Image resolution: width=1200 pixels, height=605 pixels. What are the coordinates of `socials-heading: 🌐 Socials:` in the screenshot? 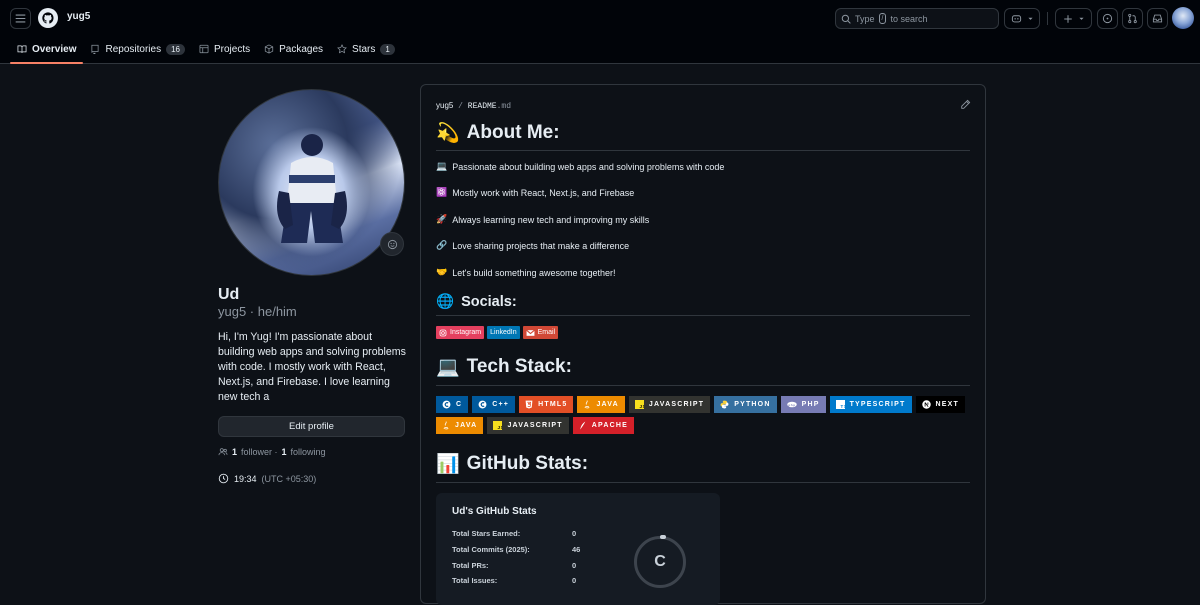 It's located at (476, 302).